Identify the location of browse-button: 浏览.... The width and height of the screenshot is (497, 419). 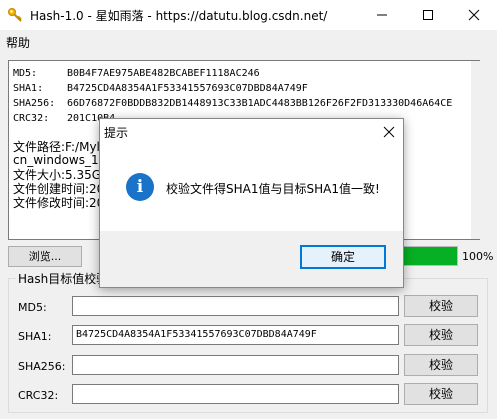
(45, 256).